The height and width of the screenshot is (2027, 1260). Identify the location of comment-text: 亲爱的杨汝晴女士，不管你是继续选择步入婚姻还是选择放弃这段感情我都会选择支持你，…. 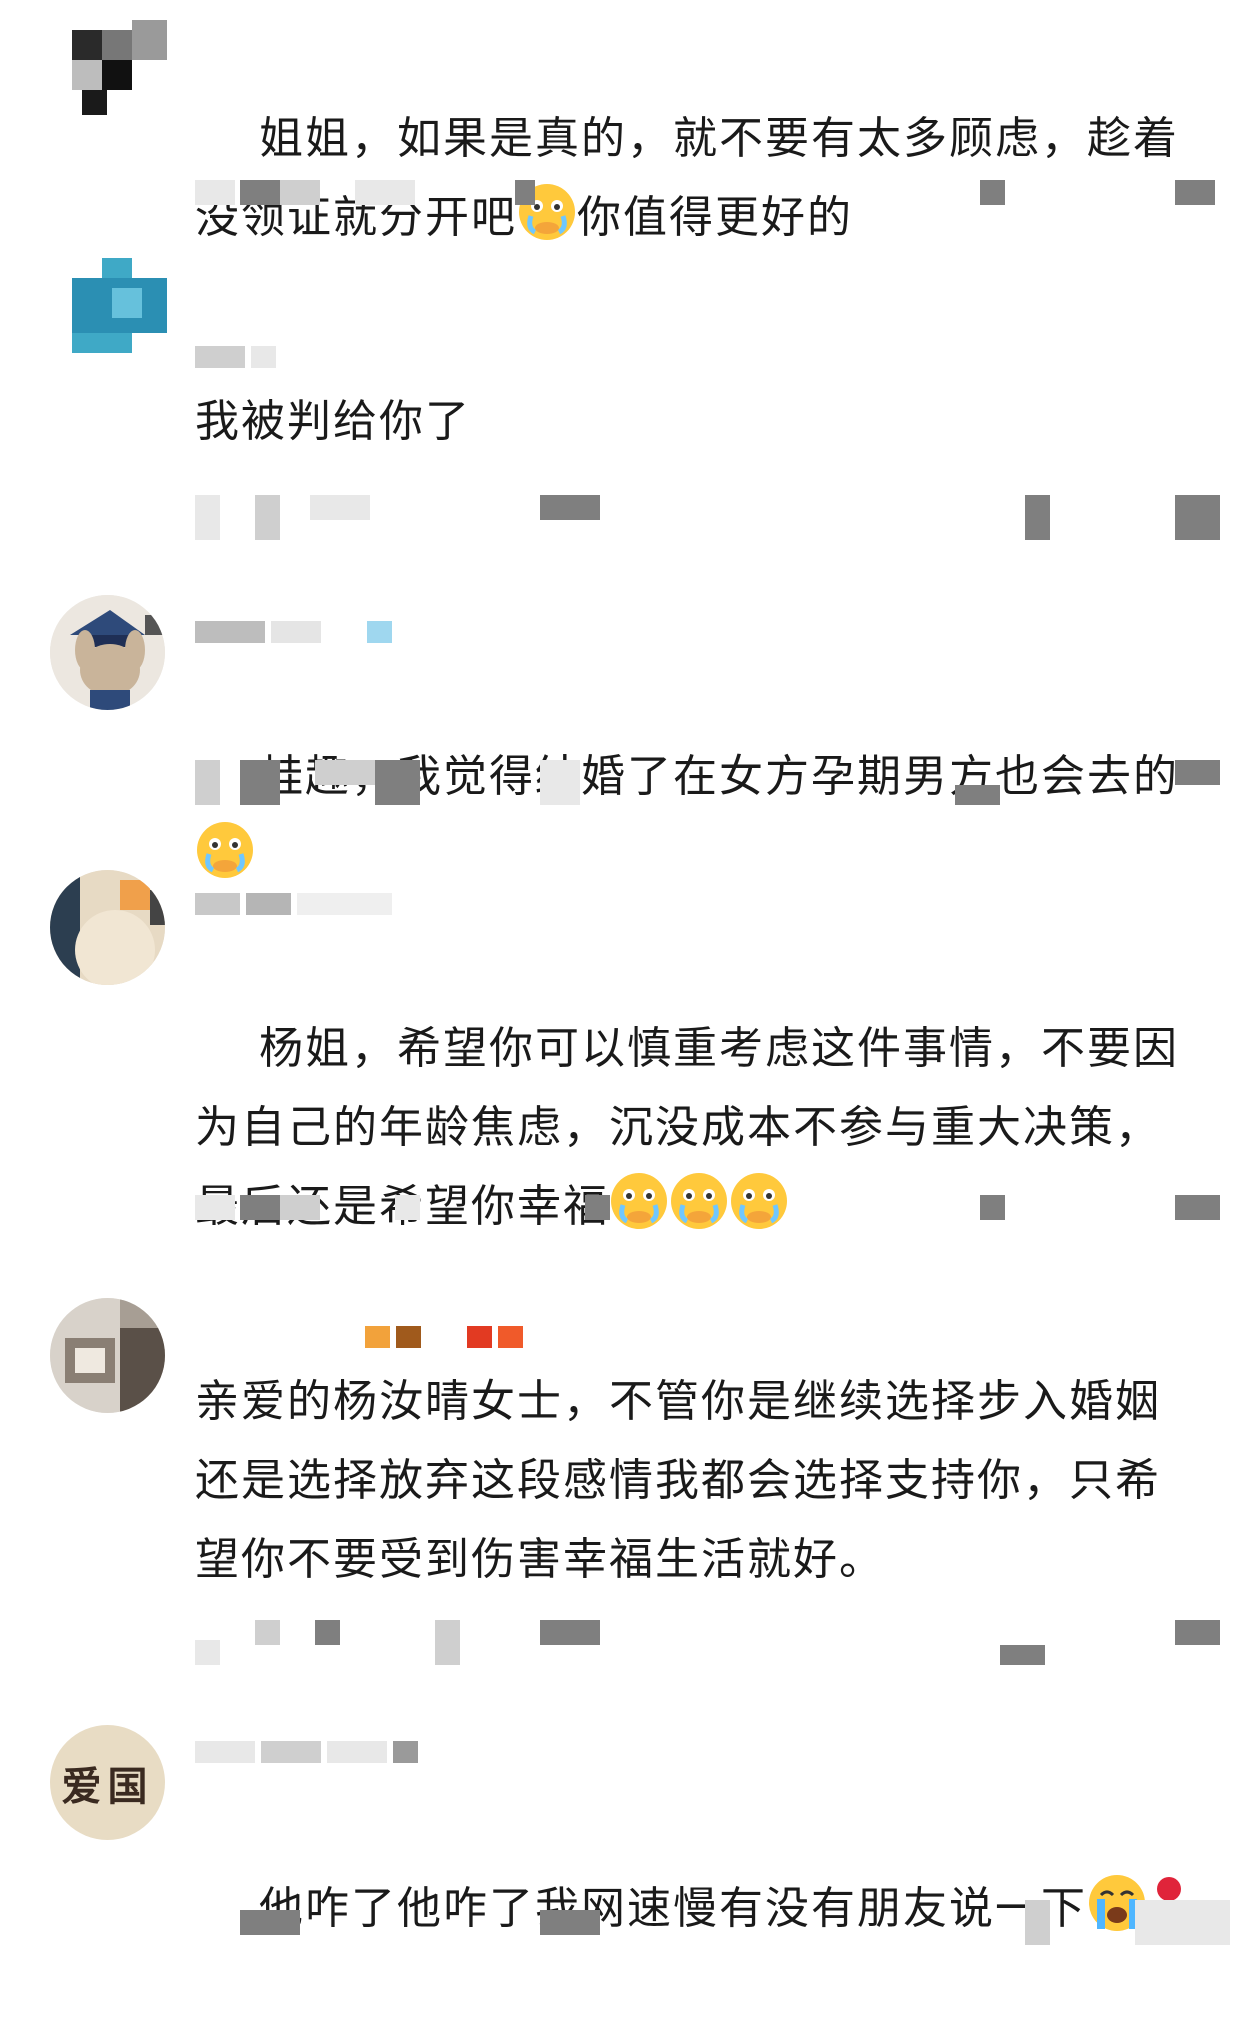
(678, 1480).